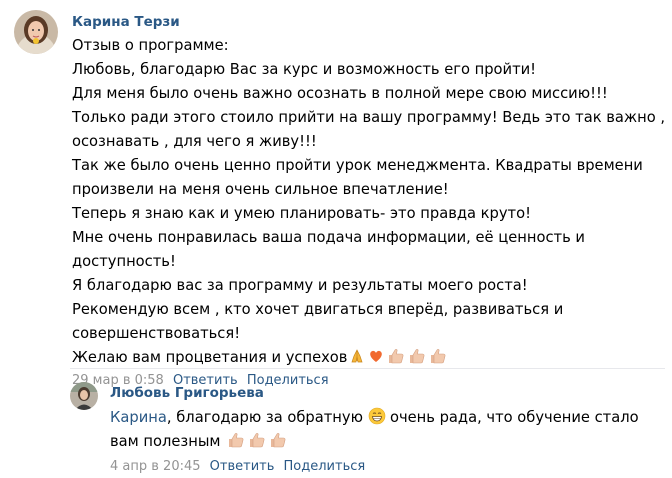 Image resolution: width=672 pixels, height=478 pixels. Describe the element at coordinates (138, 417) in the screenshot. I see `mention-link: Карина` at that location.